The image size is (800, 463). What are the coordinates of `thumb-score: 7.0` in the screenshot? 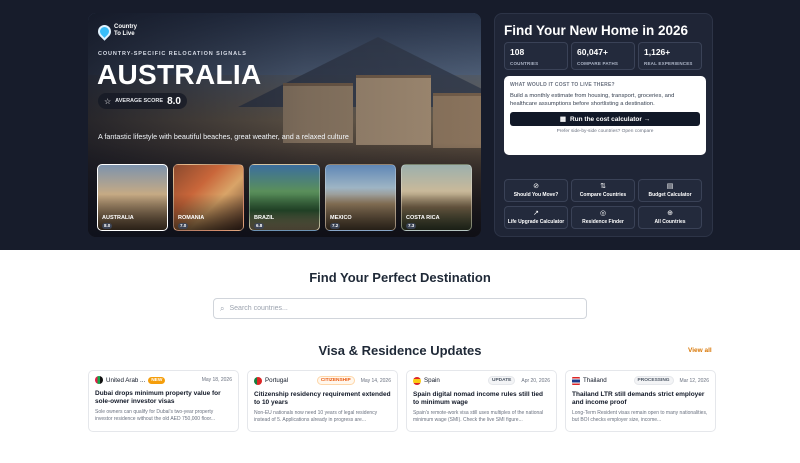 It's located at (183, 226).